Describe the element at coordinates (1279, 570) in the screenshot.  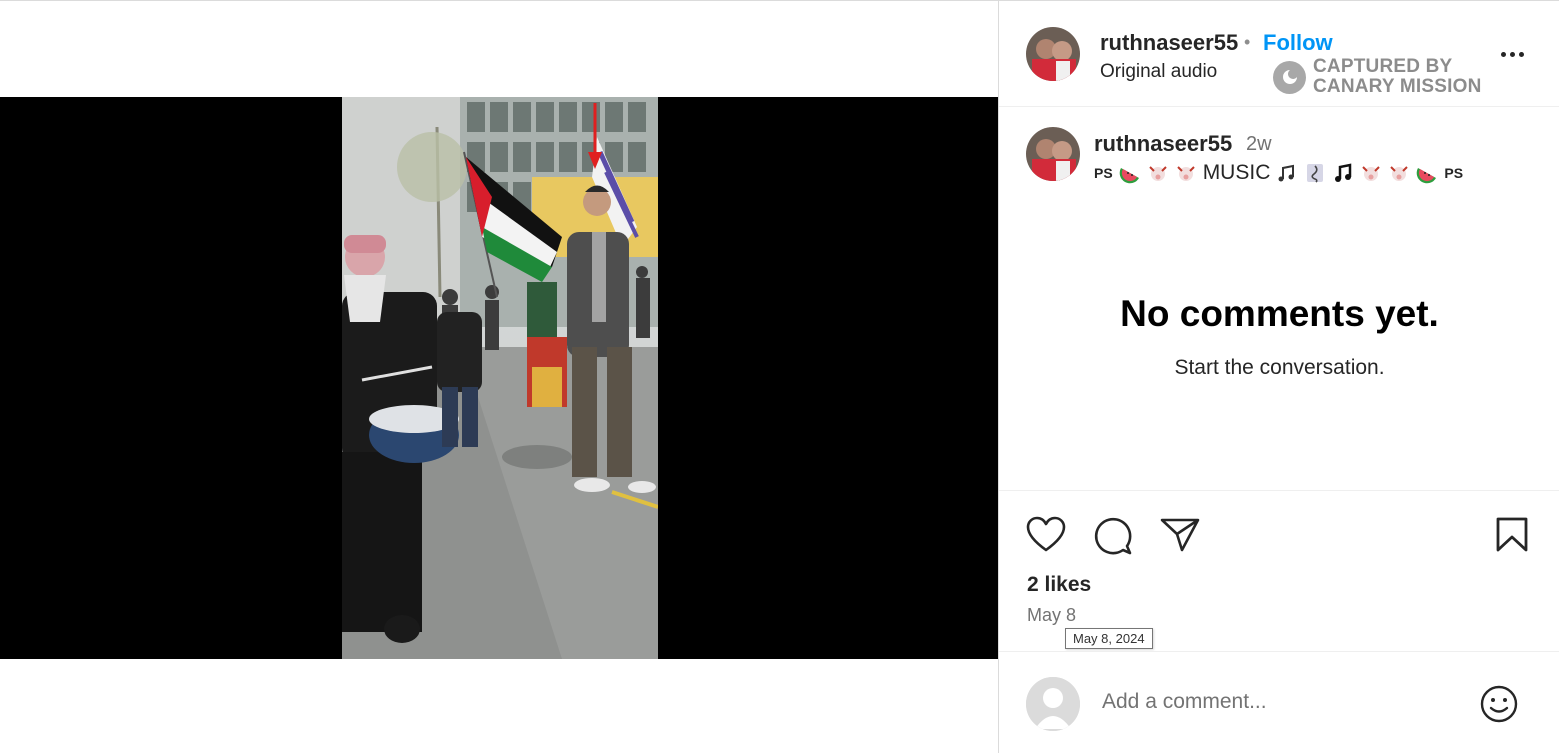
I see `action-bar: 2 likes May 8 May 8, 2024` at that location.